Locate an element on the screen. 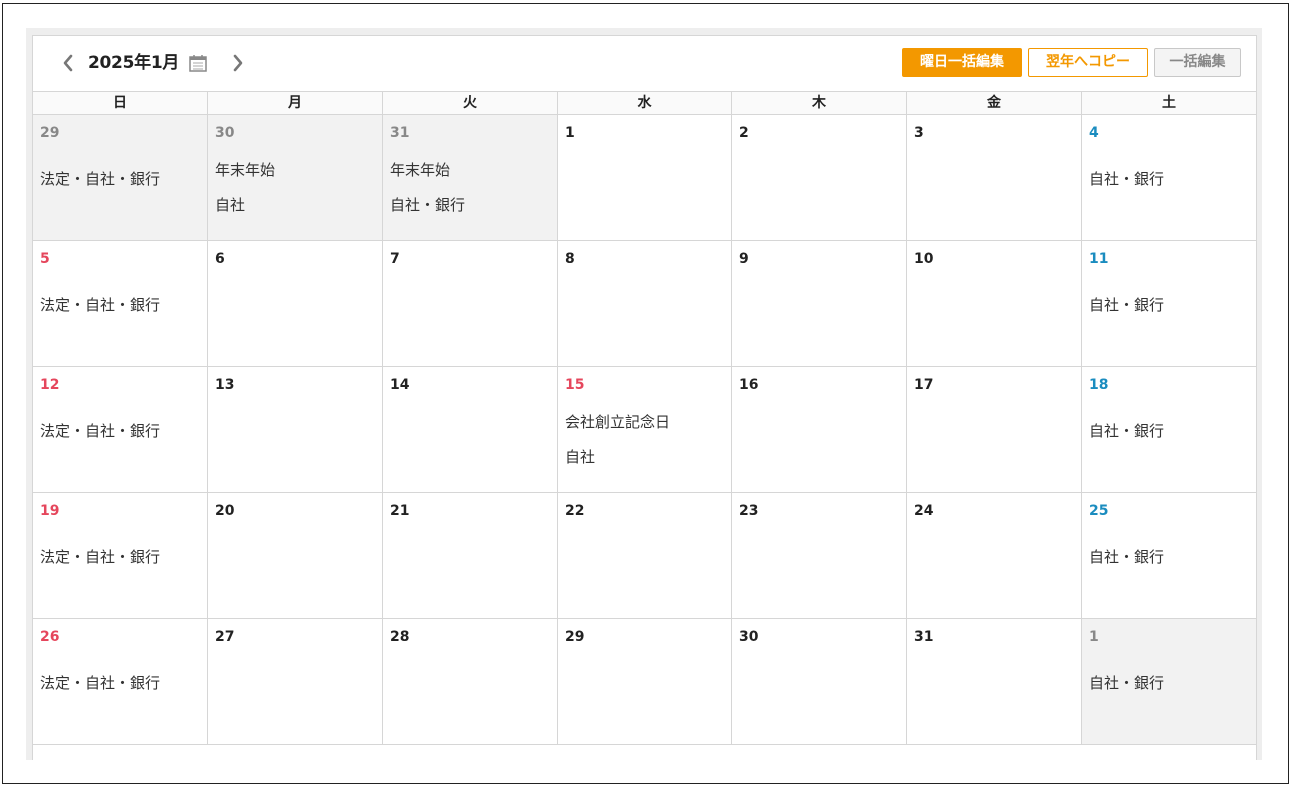  weekday-header-fri: 金 is located at coordinates (994, 103).